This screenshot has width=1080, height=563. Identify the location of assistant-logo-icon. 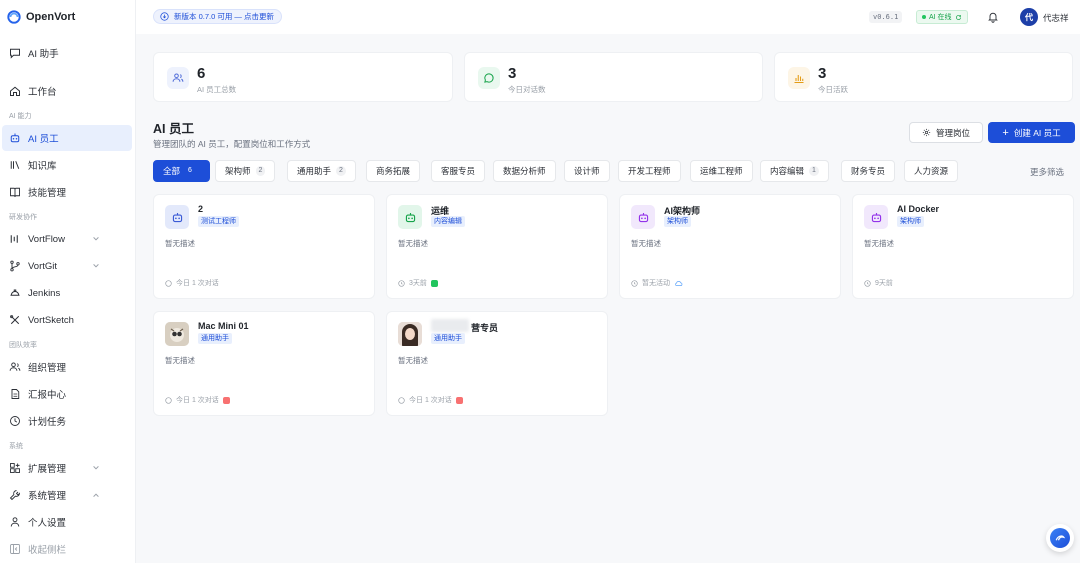
(1060, 538).